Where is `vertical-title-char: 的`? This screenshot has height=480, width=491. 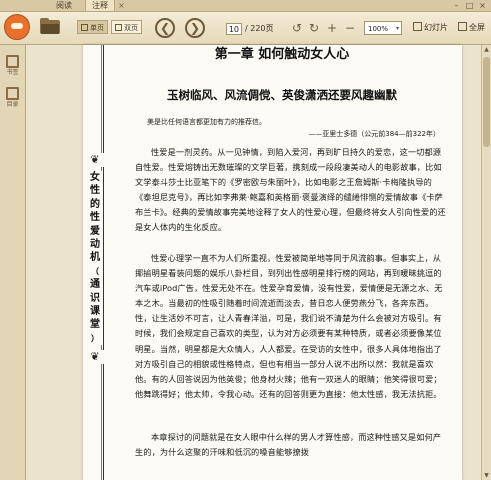
vertical-title-char: 的 is located at coordinates (95, 204).